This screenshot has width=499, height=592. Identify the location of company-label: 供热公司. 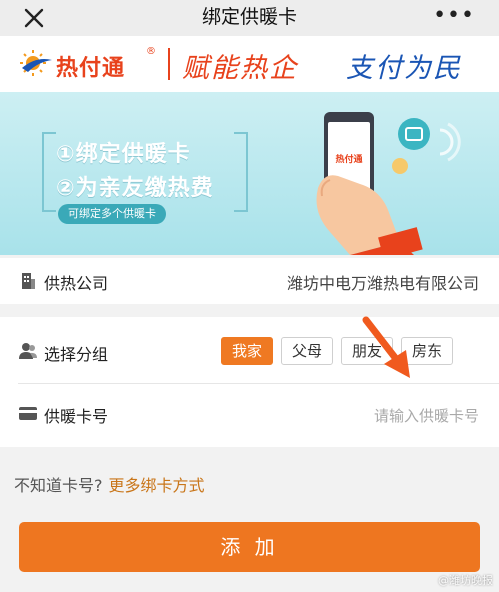
(76, 283).